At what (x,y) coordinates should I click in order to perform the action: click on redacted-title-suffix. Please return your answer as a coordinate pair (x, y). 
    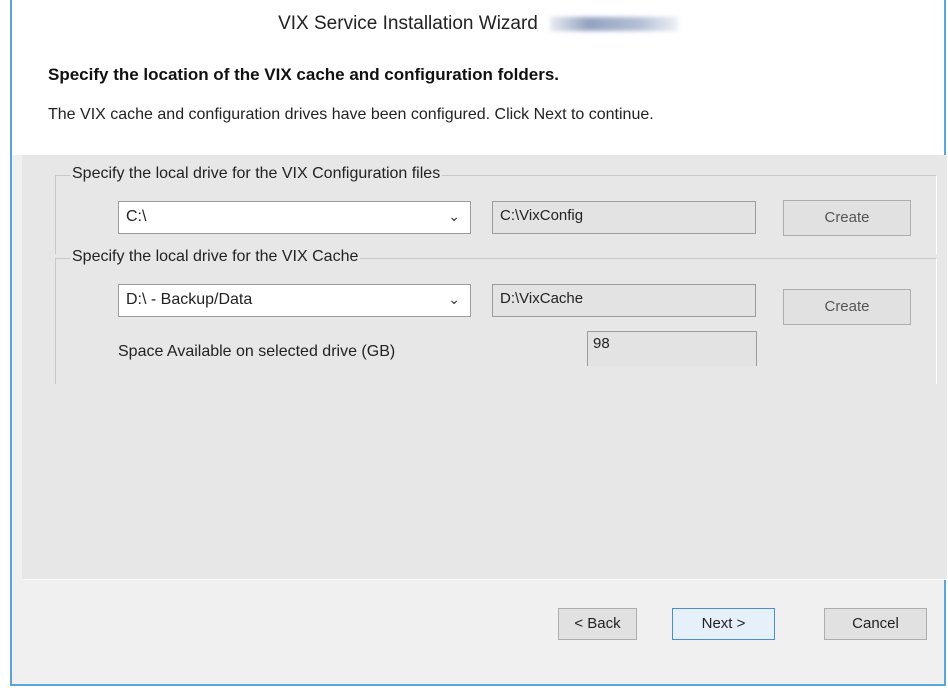
    Looking at the image, I should click on (613, 24).